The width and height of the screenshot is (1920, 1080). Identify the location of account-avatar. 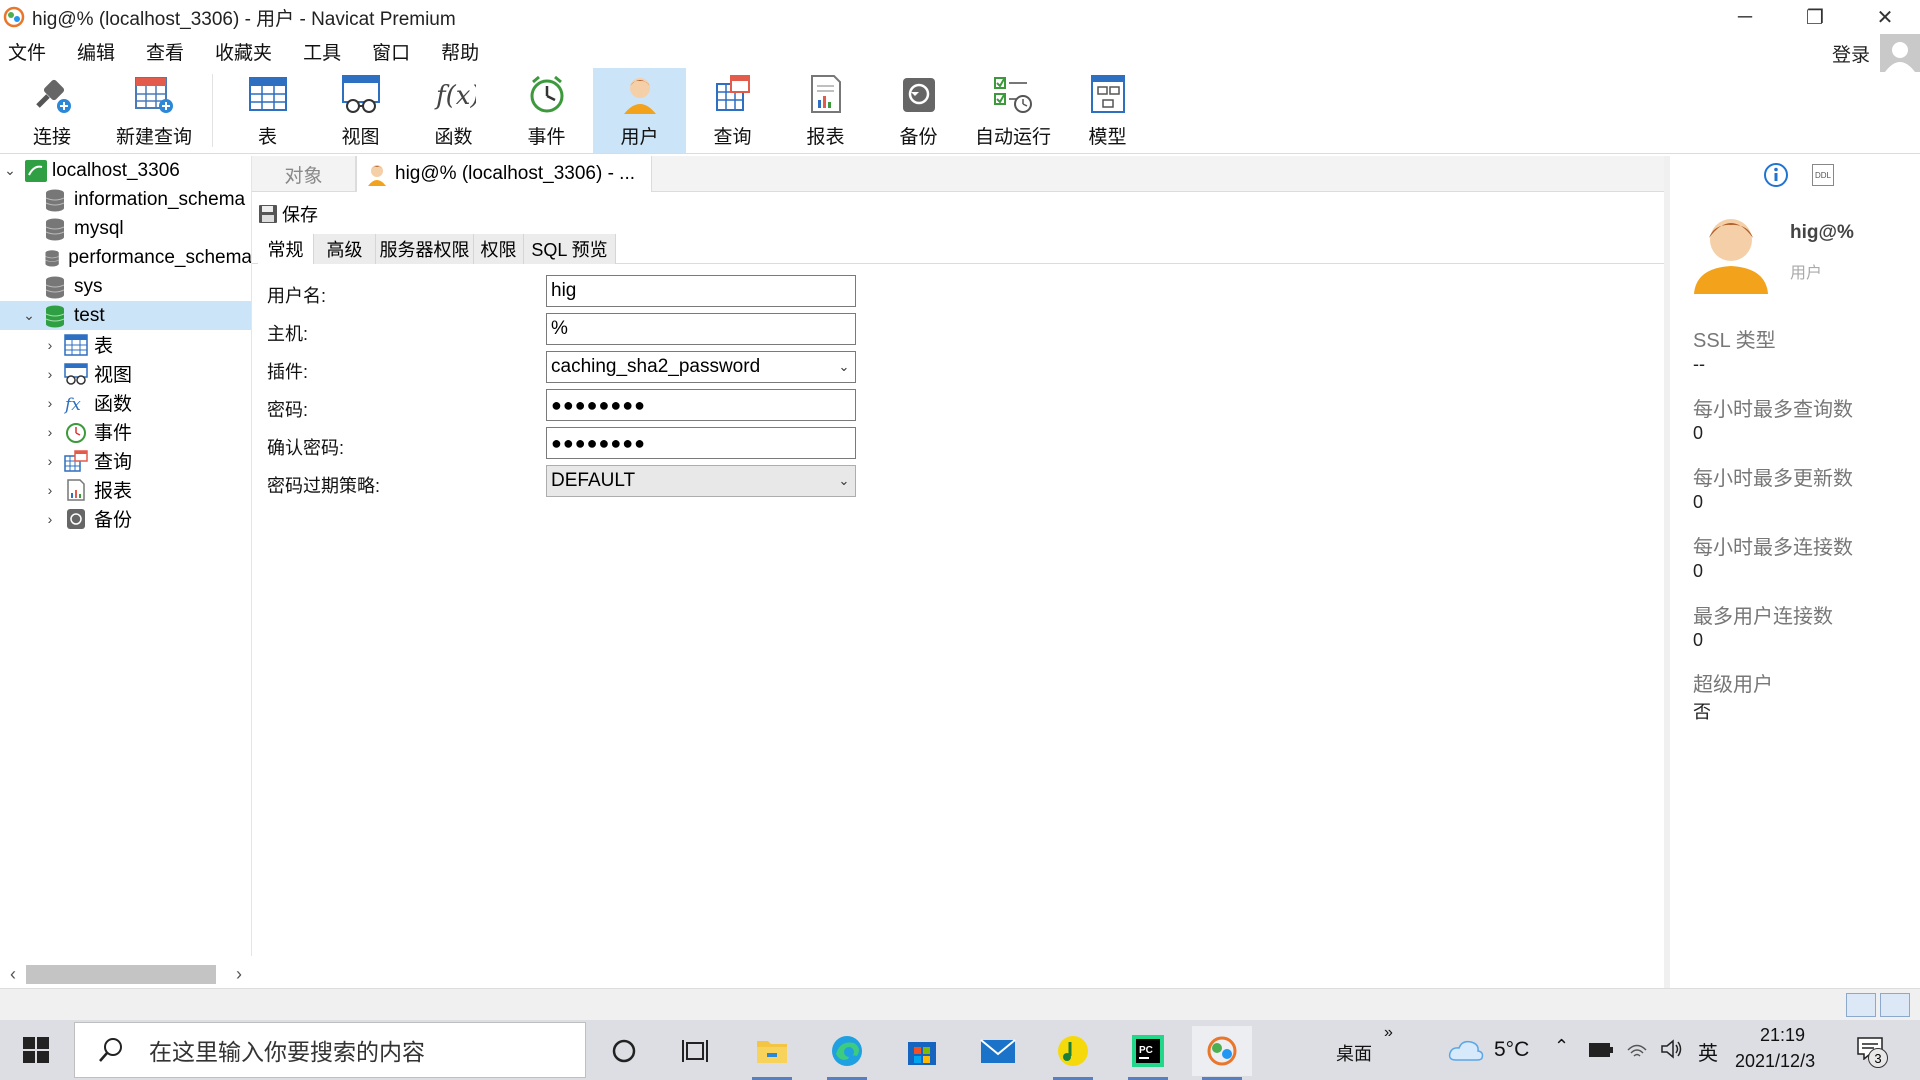
(1900, 53).